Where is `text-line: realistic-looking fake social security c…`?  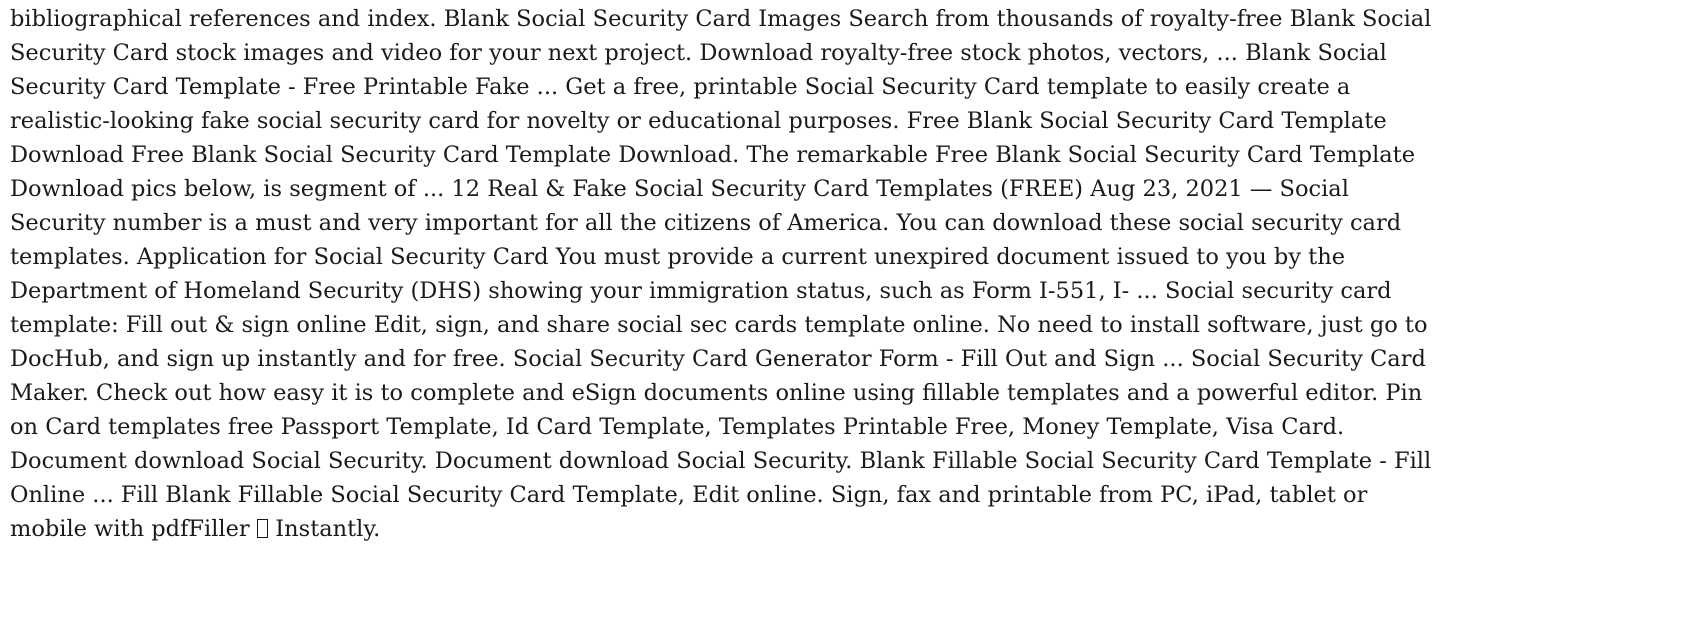 text-line: realistic-looking fake social security c… is located at coordinates (698, 121).